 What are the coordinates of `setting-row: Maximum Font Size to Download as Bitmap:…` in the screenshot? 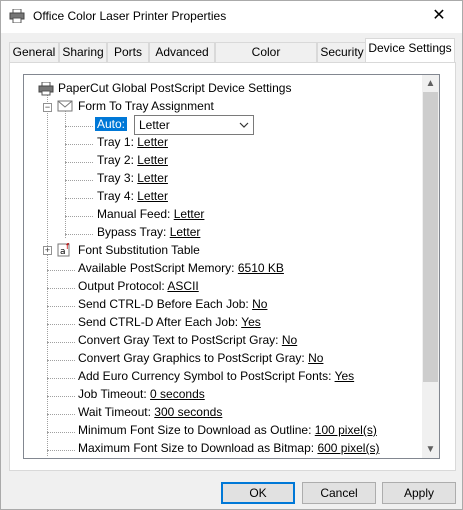 It's located at (228, 448).